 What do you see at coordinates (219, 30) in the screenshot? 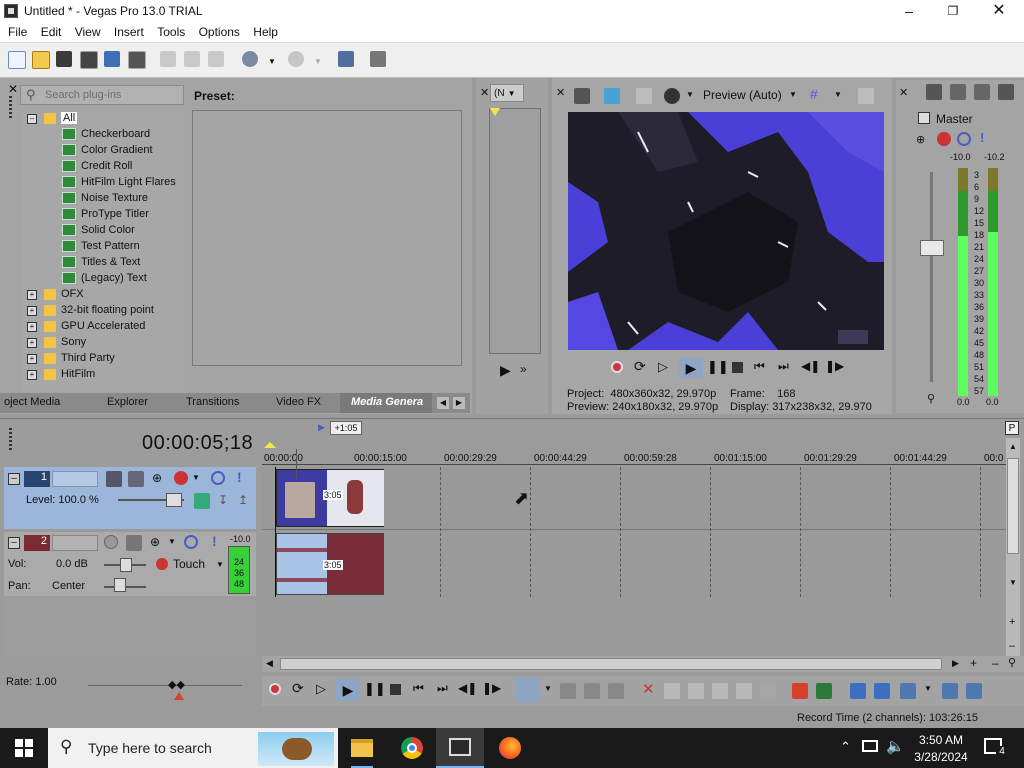
I see `menu-options: Options` at bounding box center [219, 30].